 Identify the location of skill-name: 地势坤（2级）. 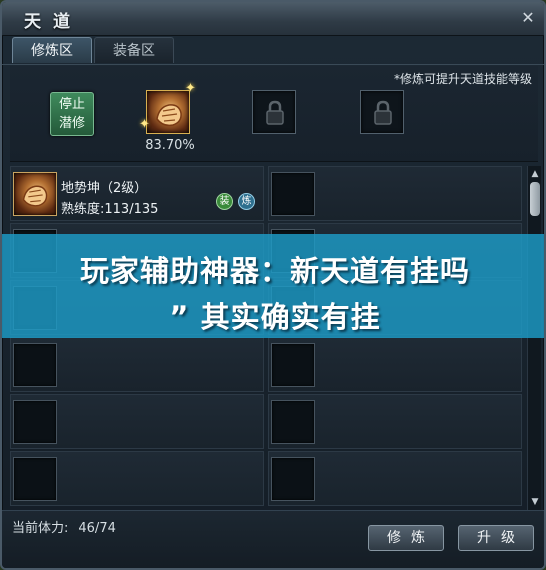
(104, 188).